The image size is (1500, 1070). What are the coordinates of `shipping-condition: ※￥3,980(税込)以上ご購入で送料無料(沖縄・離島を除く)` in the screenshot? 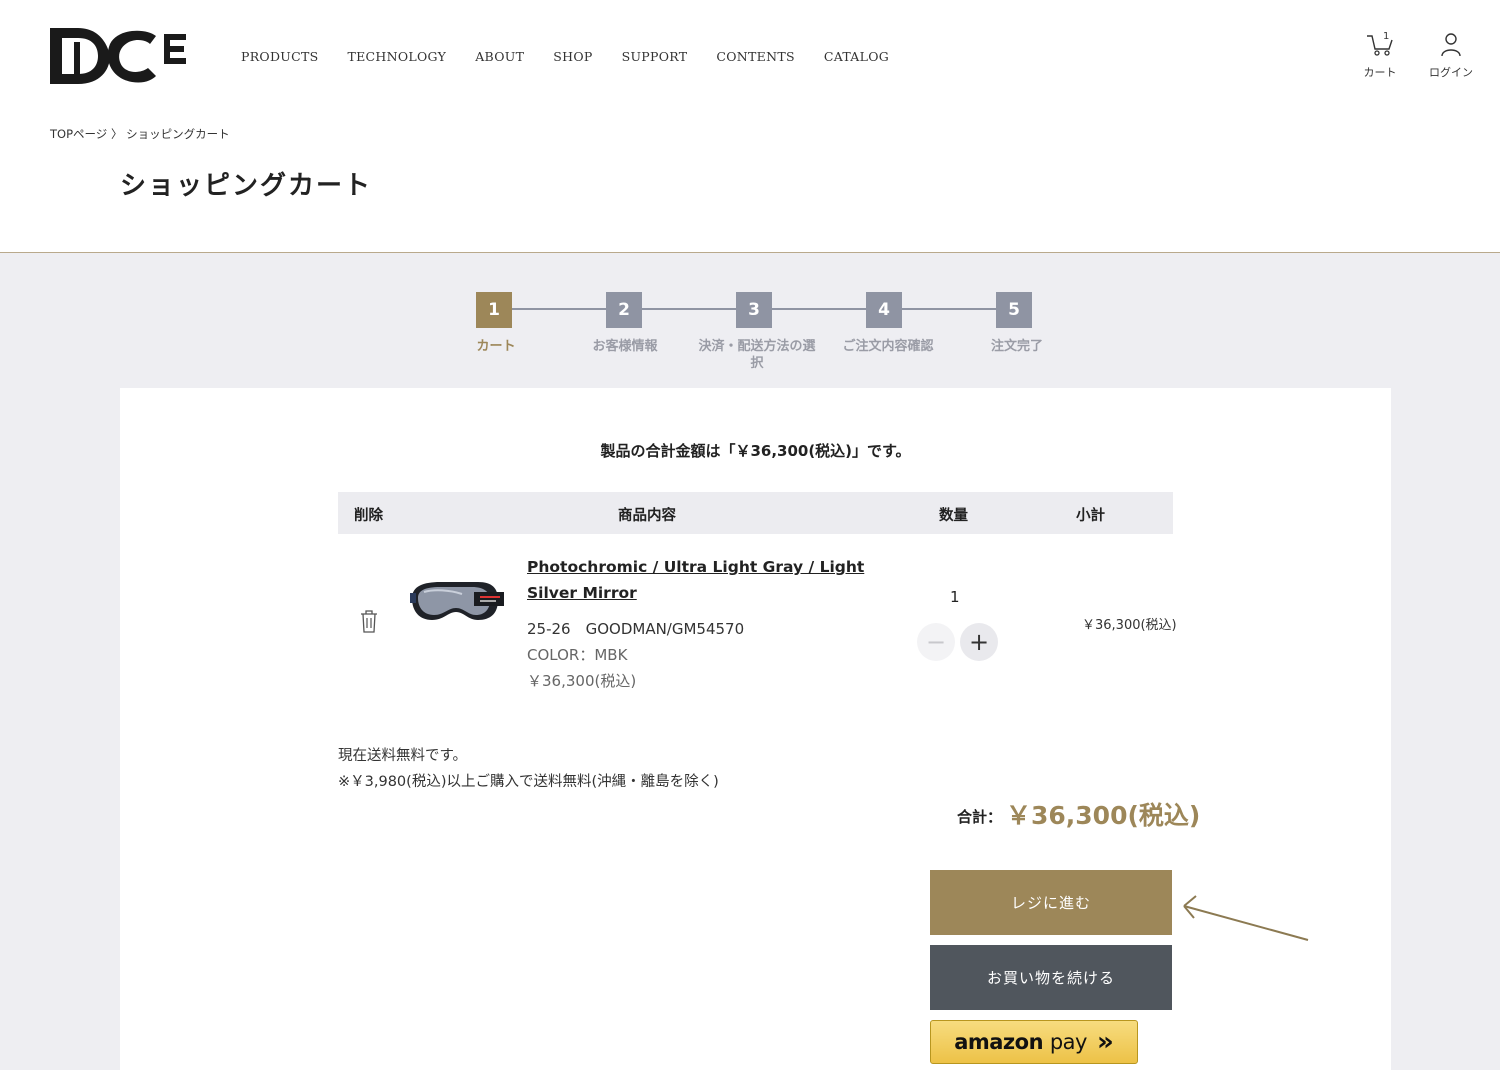 It's located at (528, 782).